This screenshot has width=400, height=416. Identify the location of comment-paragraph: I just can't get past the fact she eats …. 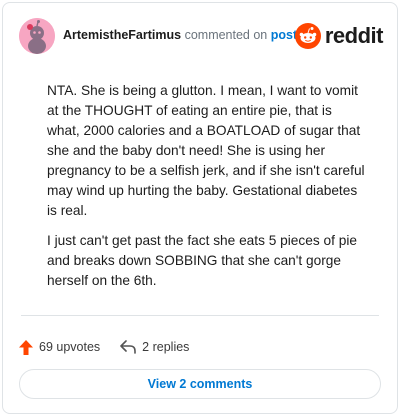
(202, 260).